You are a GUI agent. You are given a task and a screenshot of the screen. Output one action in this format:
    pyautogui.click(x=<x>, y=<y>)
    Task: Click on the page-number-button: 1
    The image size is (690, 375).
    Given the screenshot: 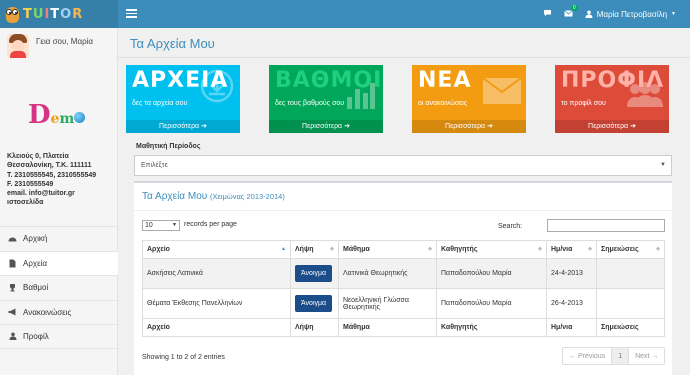 What is the action you would take?
    pyautogui.click(x=621, y=356)
    